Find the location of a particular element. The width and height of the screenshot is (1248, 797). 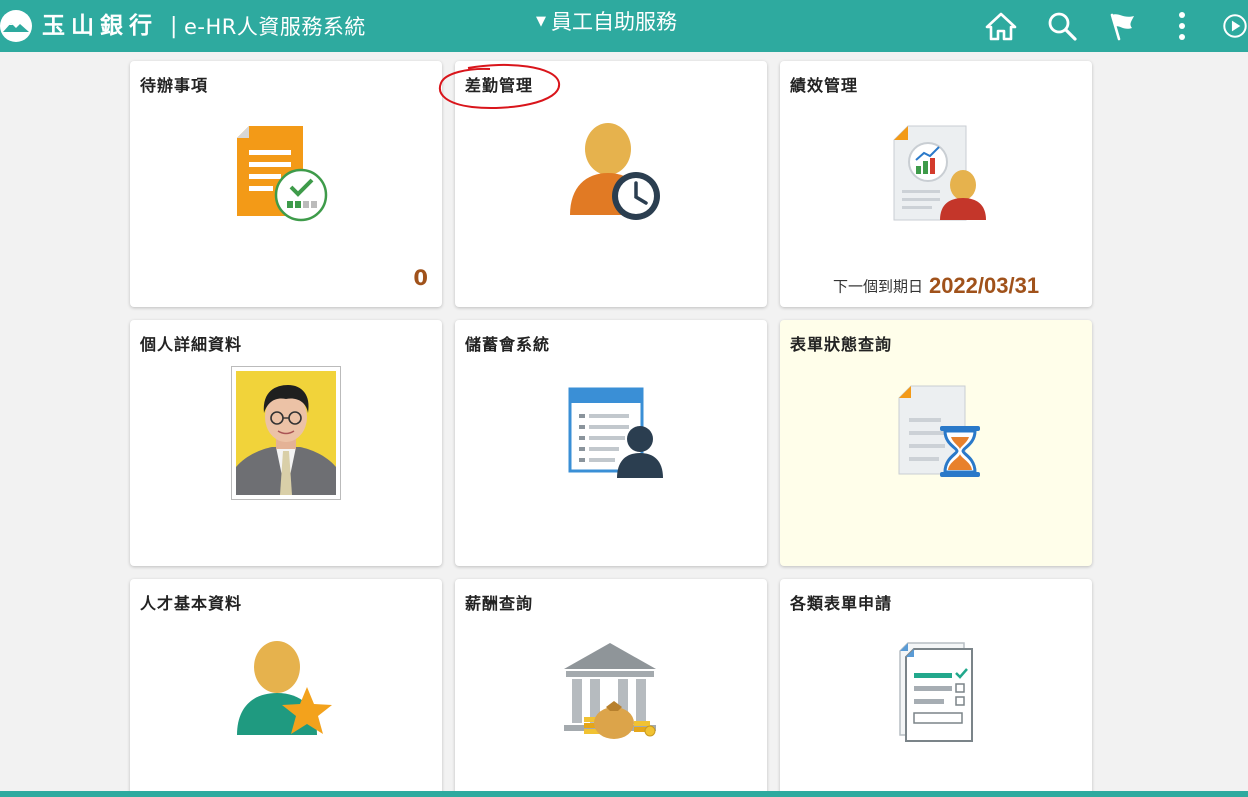

tile-talent-basic-data: 人才基本資料 is located at coordinates (286, 688).